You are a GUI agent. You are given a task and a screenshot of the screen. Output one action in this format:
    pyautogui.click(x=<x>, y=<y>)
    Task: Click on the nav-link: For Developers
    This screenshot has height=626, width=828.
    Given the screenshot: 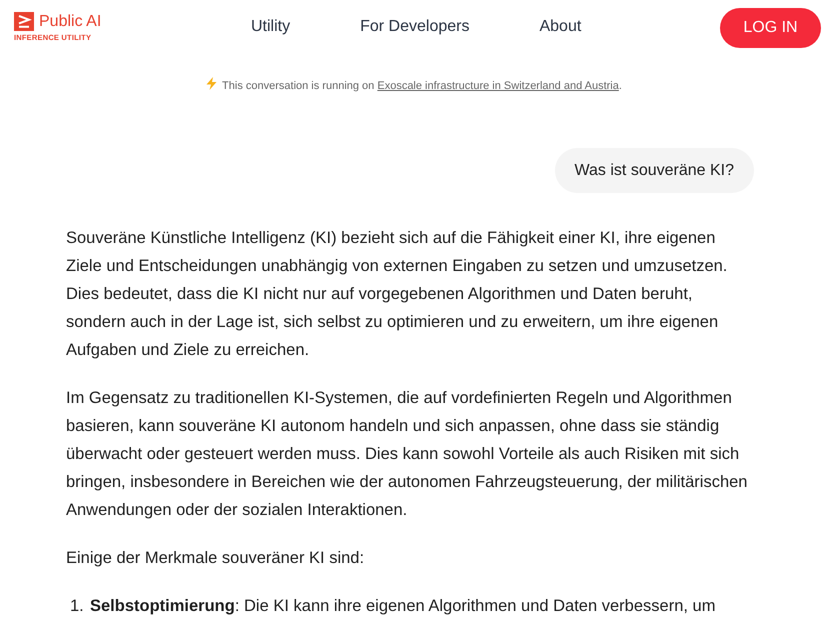 What is the action you would take?
    pyautogui.click(x=415, y=27)
    